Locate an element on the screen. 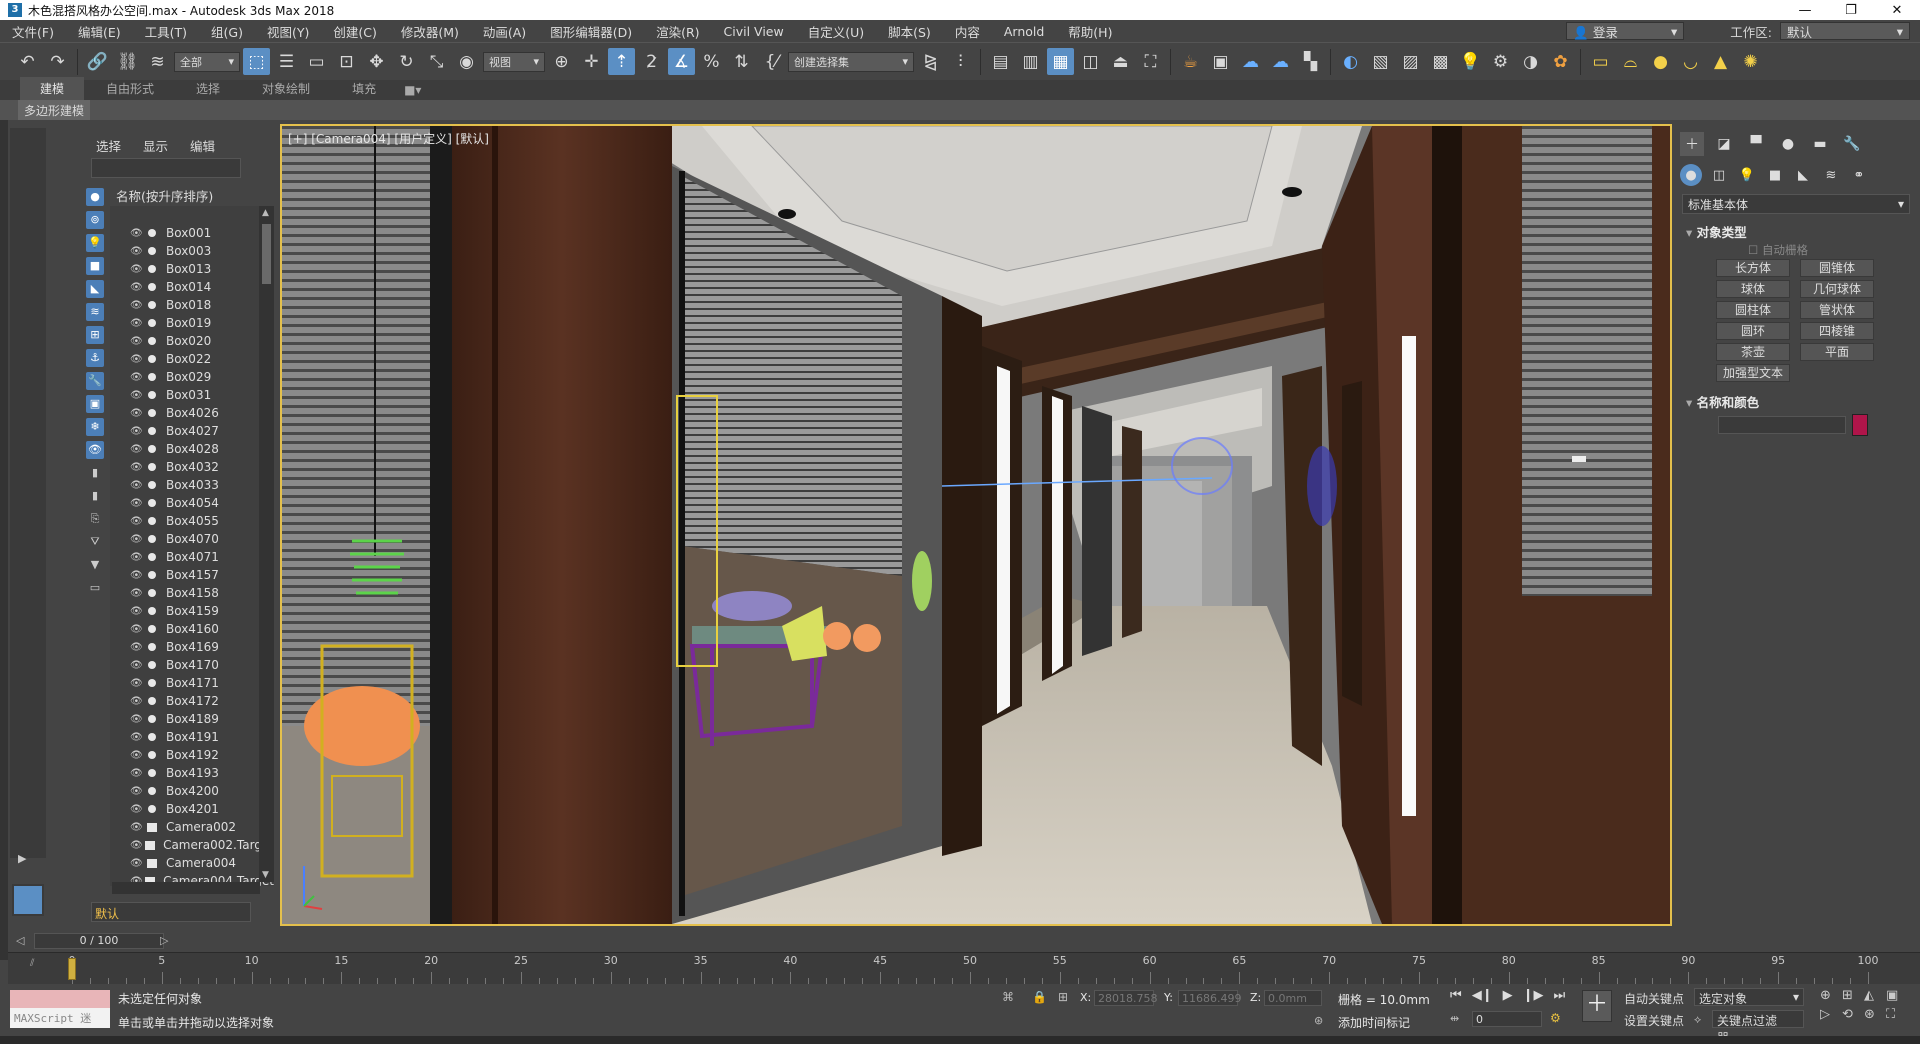 This screenshot has width=1920, height=1044. scene-object-row: 👁 Box4172 is located at coordinates (192, 701).